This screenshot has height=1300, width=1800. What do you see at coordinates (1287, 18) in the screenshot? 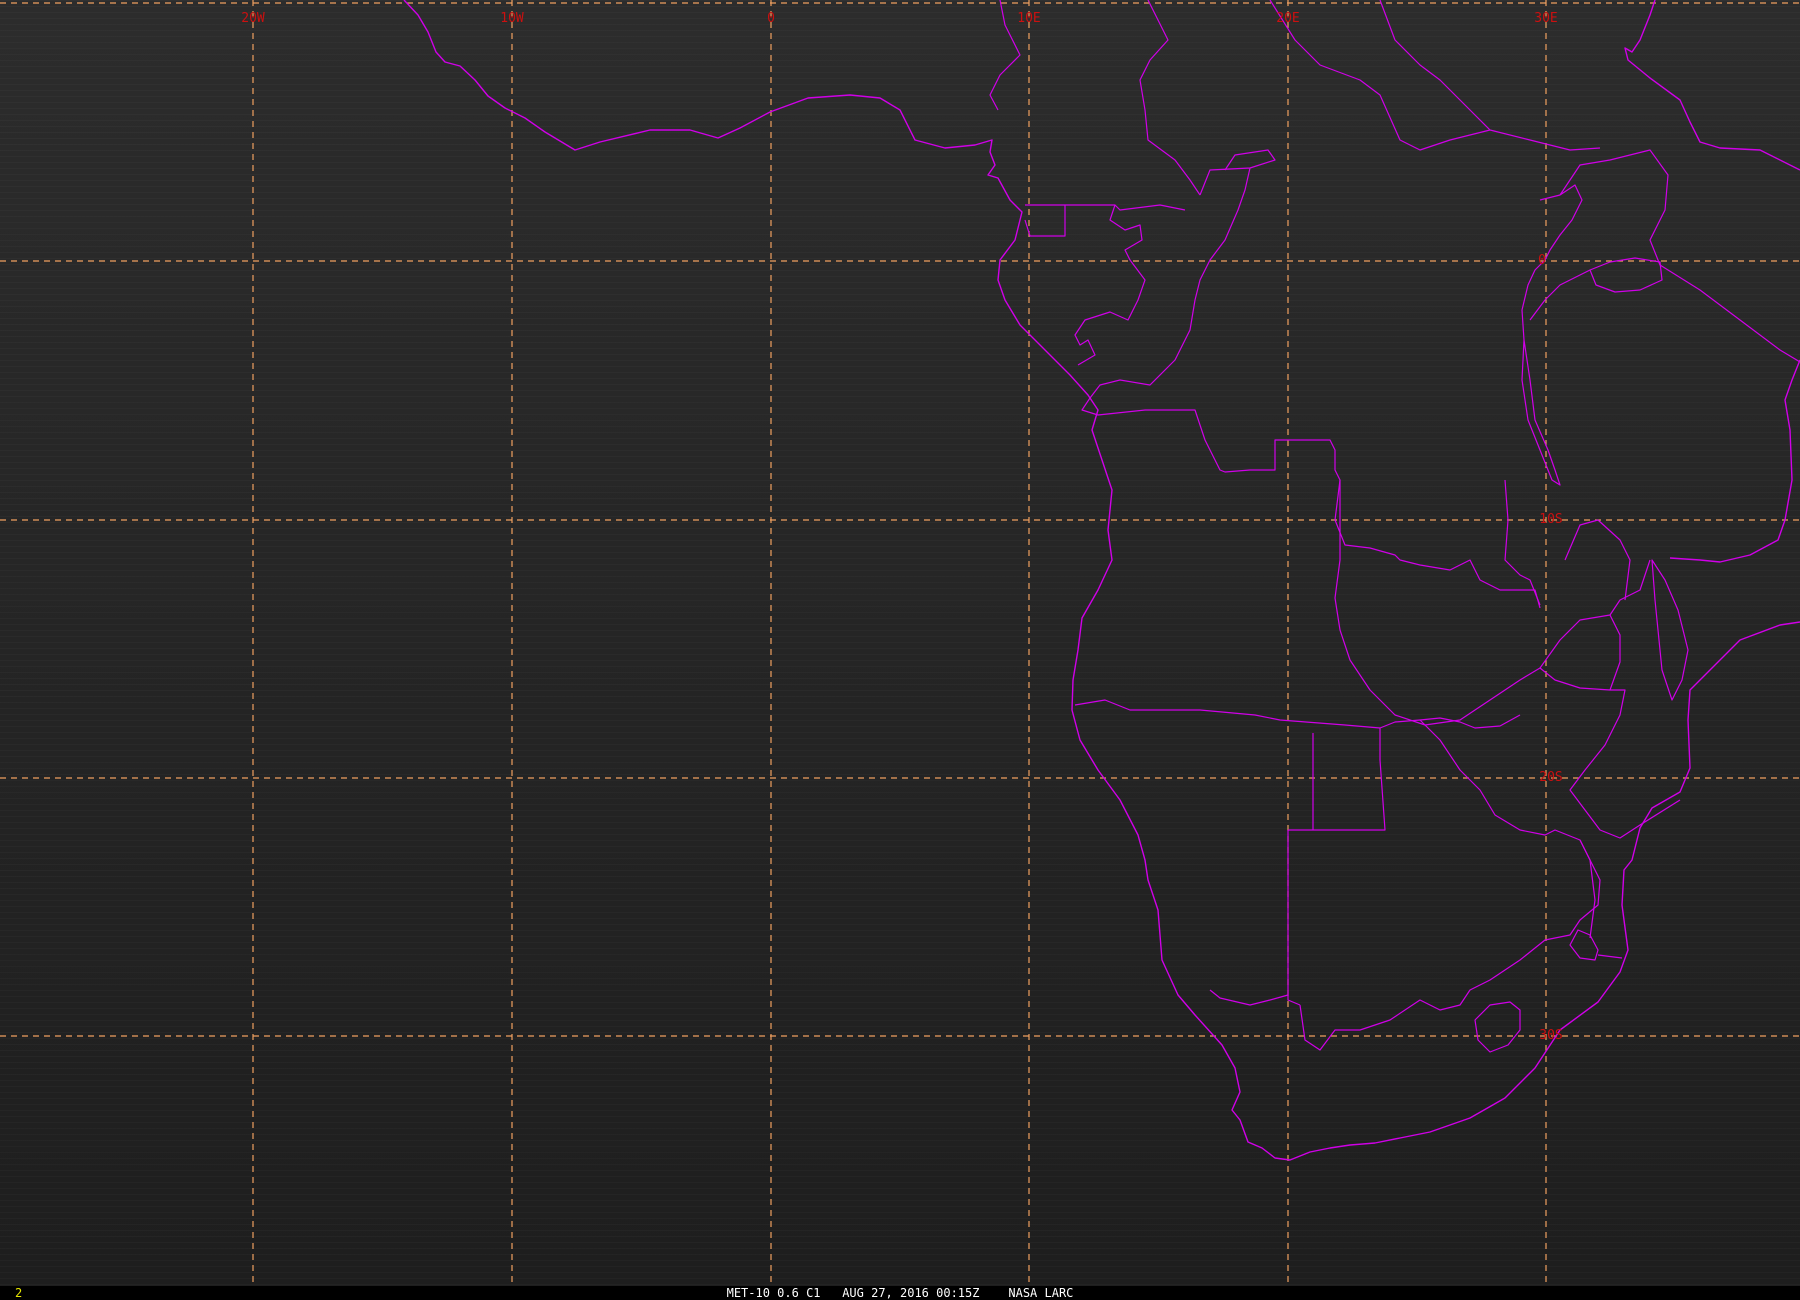
I see `lon-label-20e: 20E` at bounding box center [1287, 18].